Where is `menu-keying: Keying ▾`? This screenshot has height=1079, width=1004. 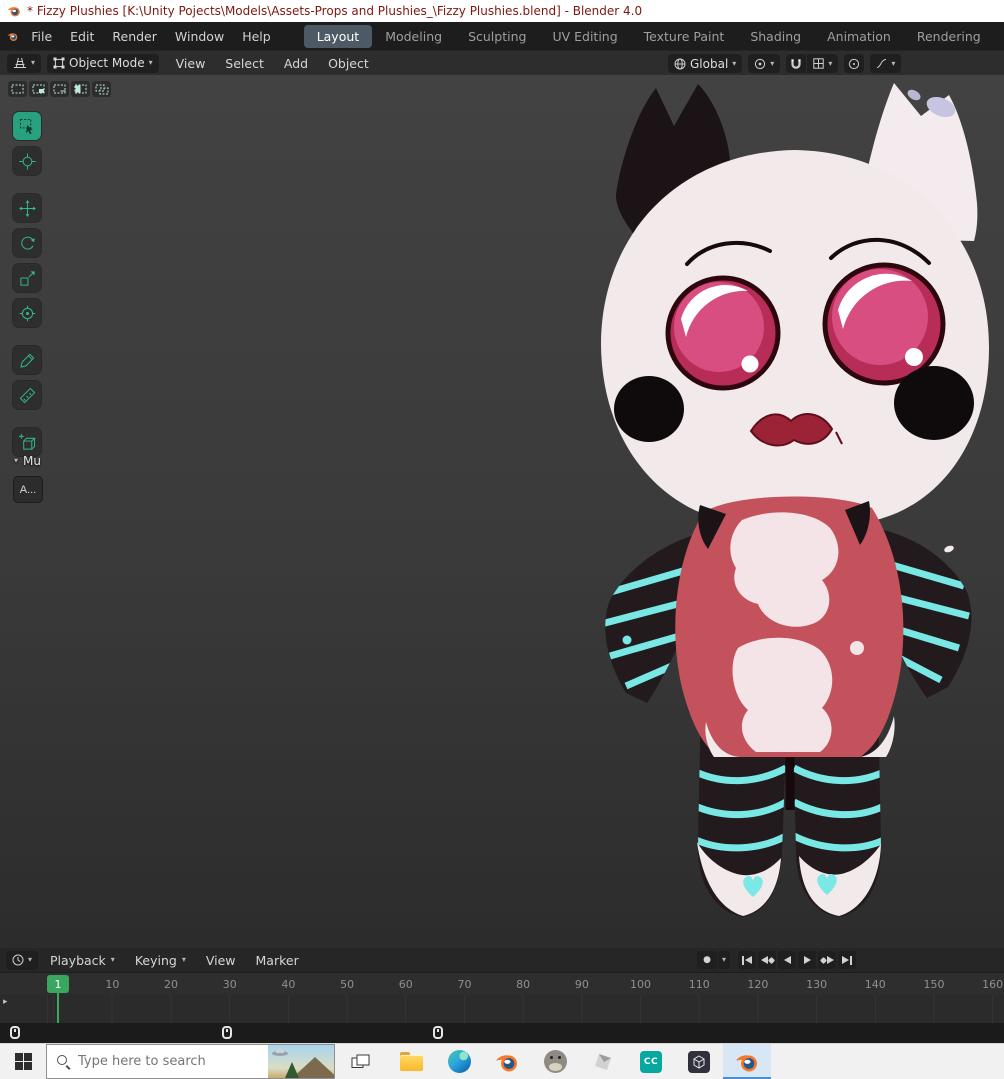
menu-keying: Keying ▾ is located at coordinates (160, 960).